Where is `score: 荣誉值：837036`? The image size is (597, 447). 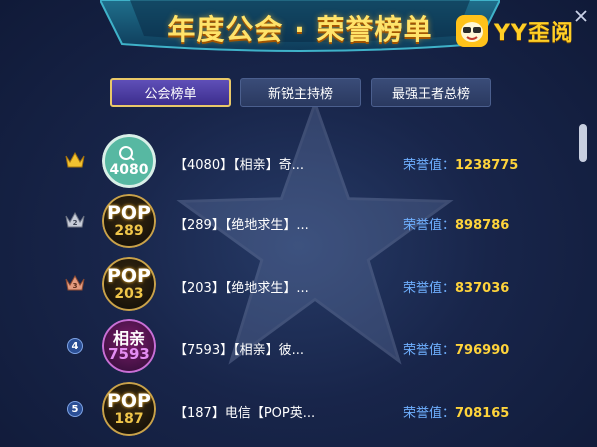 score: 荣誉值：837036 is located at coordinates (456, 286).